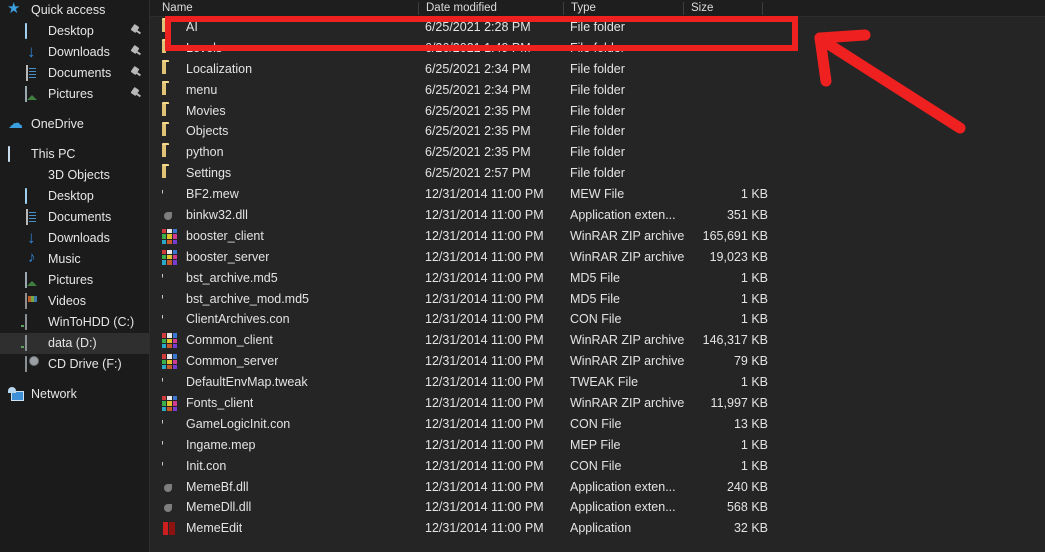 This screenshot has height=552, width=1045. I want to click on file-type-cell: File folder, so click(597, 47).